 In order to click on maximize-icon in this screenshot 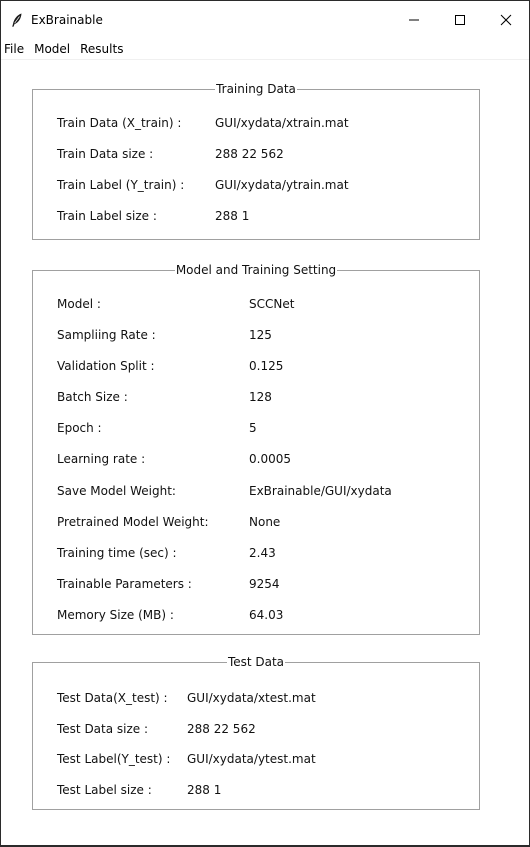, I will do `click(460, 20)`.